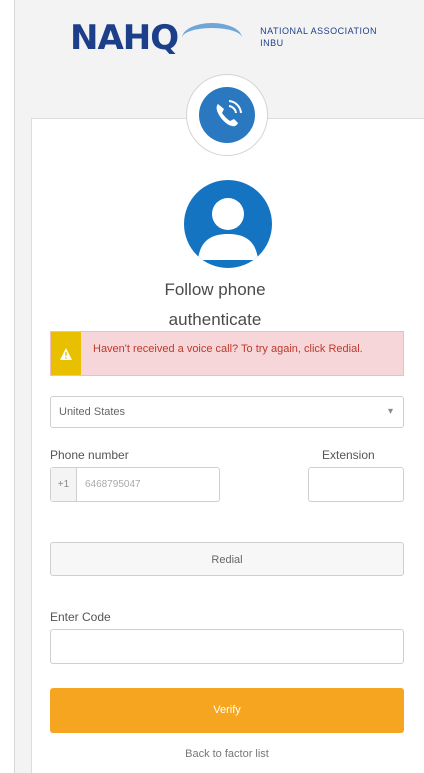 This screenshot has width=424, height=773. What do you see at coordinates (227, 646) in the screenshot?
I see `verification-code-input` at bounding box center [227, 646].